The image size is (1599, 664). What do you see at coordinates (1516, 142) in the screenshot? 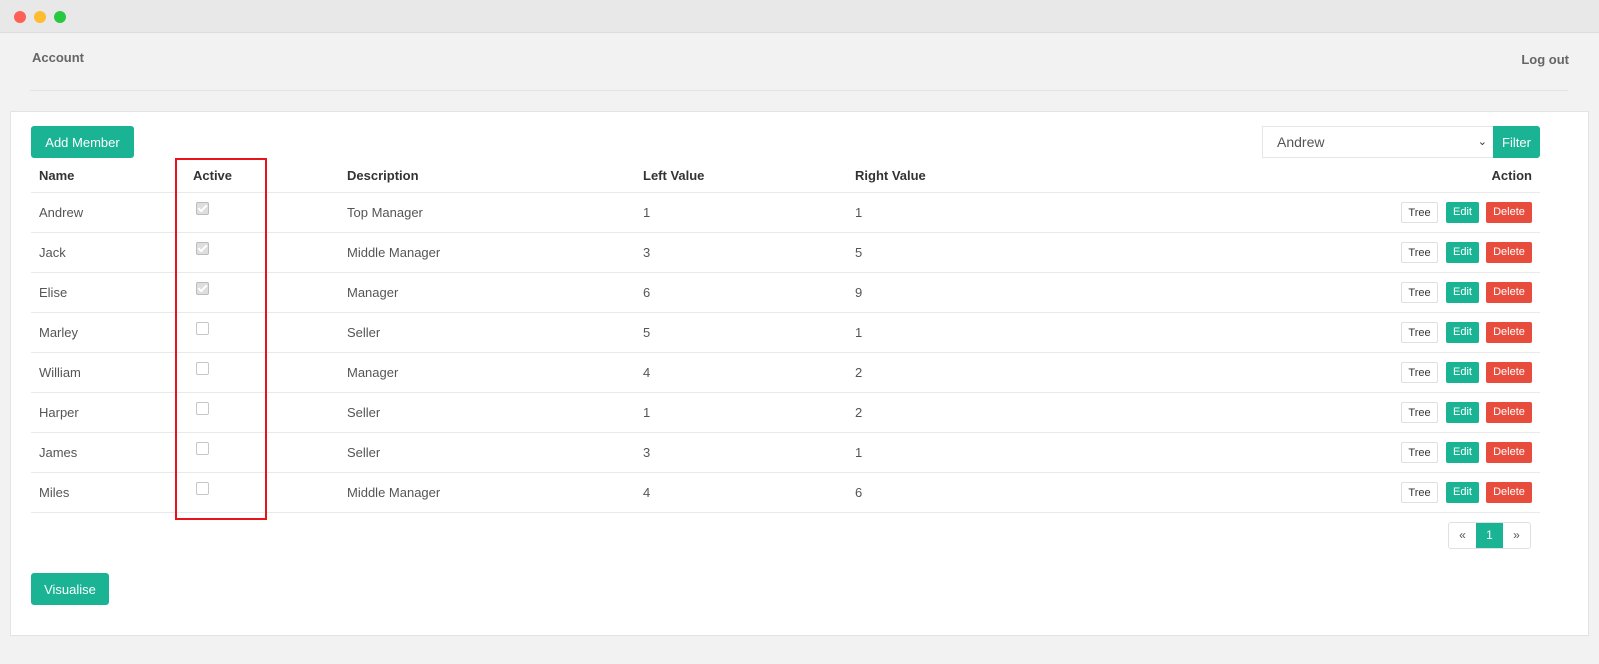
I see `filter-button: Filter` at bounding box center [1516, 142].